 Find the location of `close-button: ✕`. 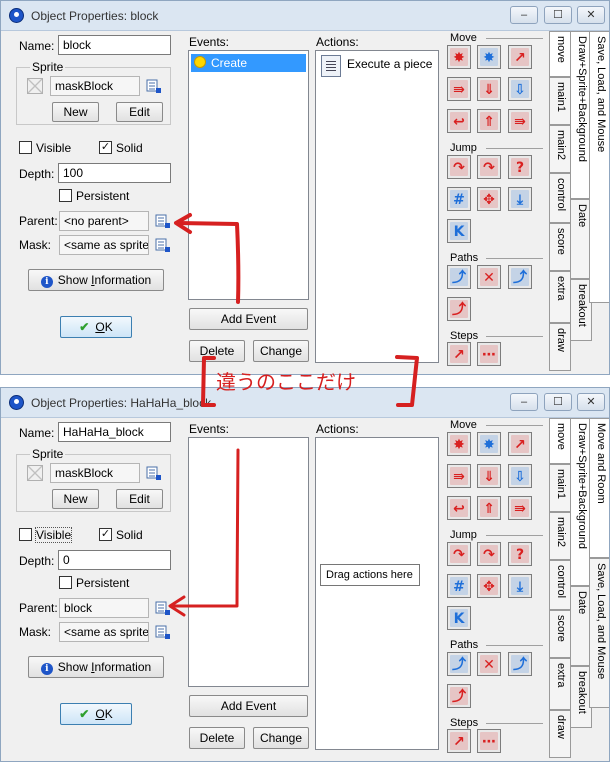

close-button: ✕ is located at coordinates (591, 402).